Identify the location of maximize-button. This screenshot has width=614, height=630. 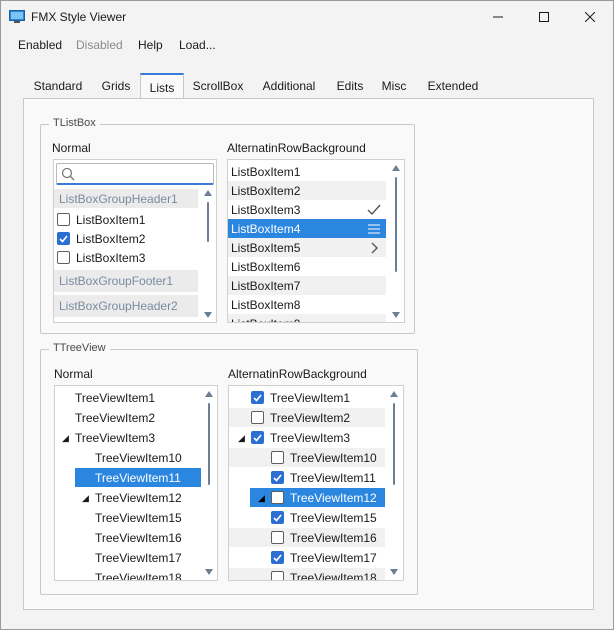
(544, 17).